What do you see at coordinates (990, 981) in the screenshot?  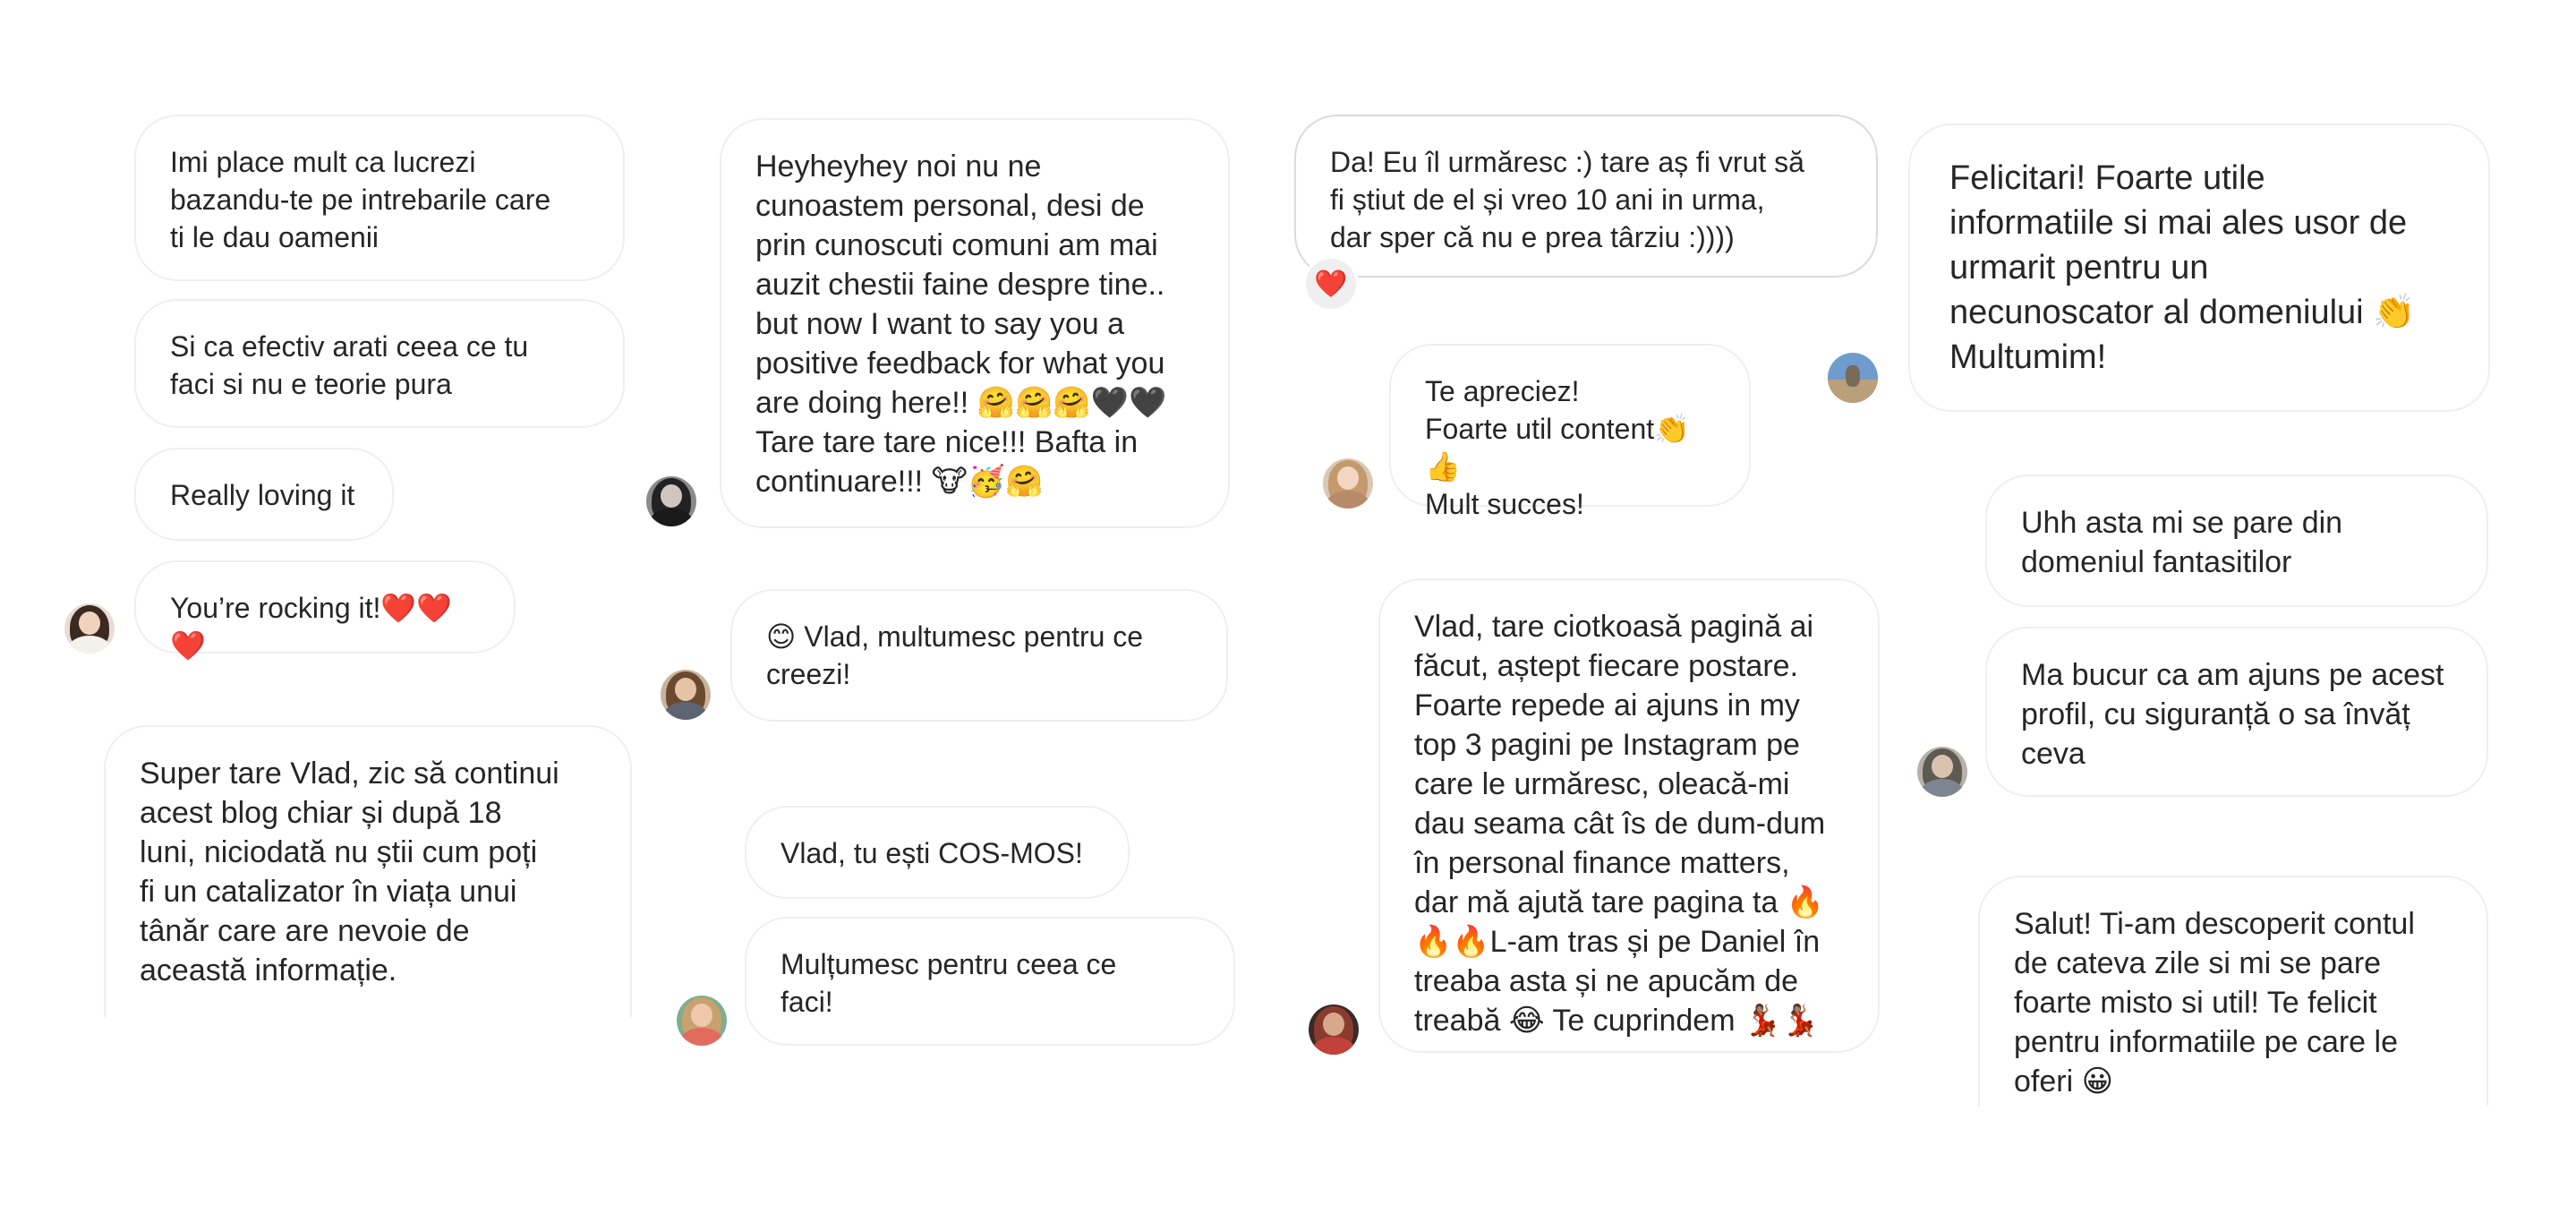 I see `message-bubble: Mulțumesc pentru ceea ce faci!` at bounding box center [990, 981].